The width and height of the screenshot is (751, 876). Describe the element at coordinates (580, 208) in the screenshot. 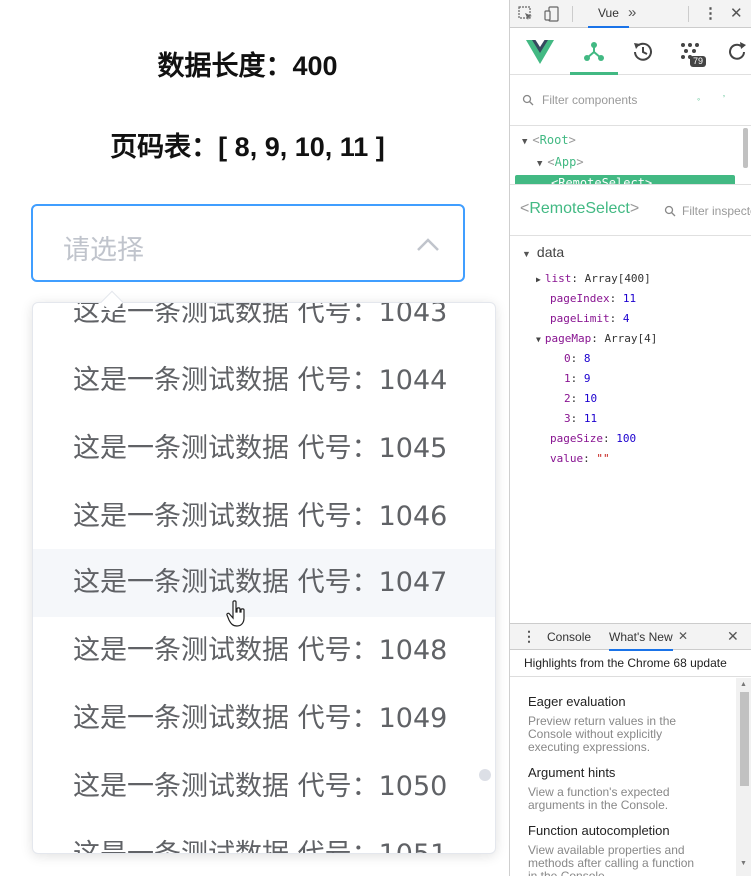

I see `inspected-component-name: <RemoteSelect>` at that location.